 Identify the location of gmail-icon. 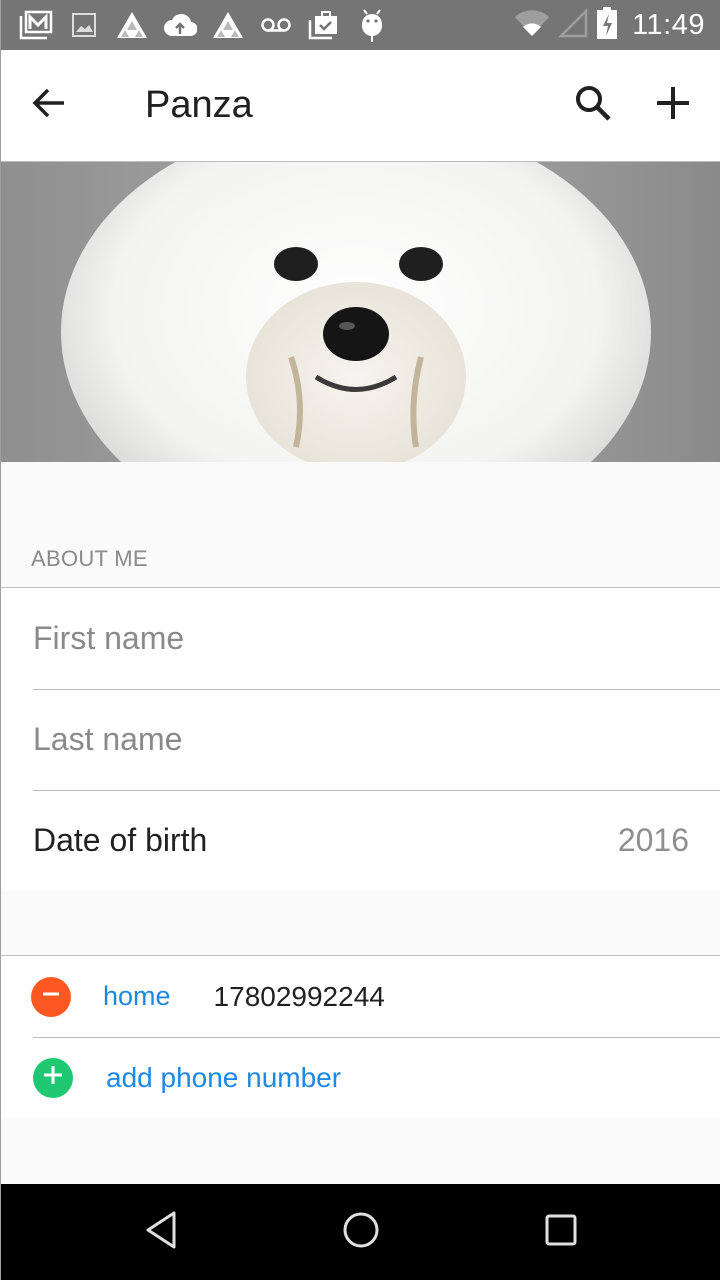
(36, 25).